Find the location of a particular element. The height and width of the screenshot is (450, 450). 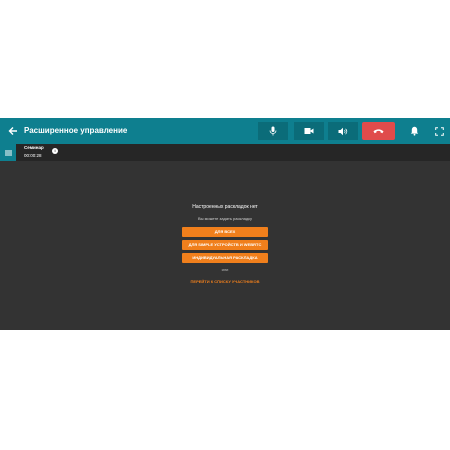

speaker-button is located at coordinates (343, 131).